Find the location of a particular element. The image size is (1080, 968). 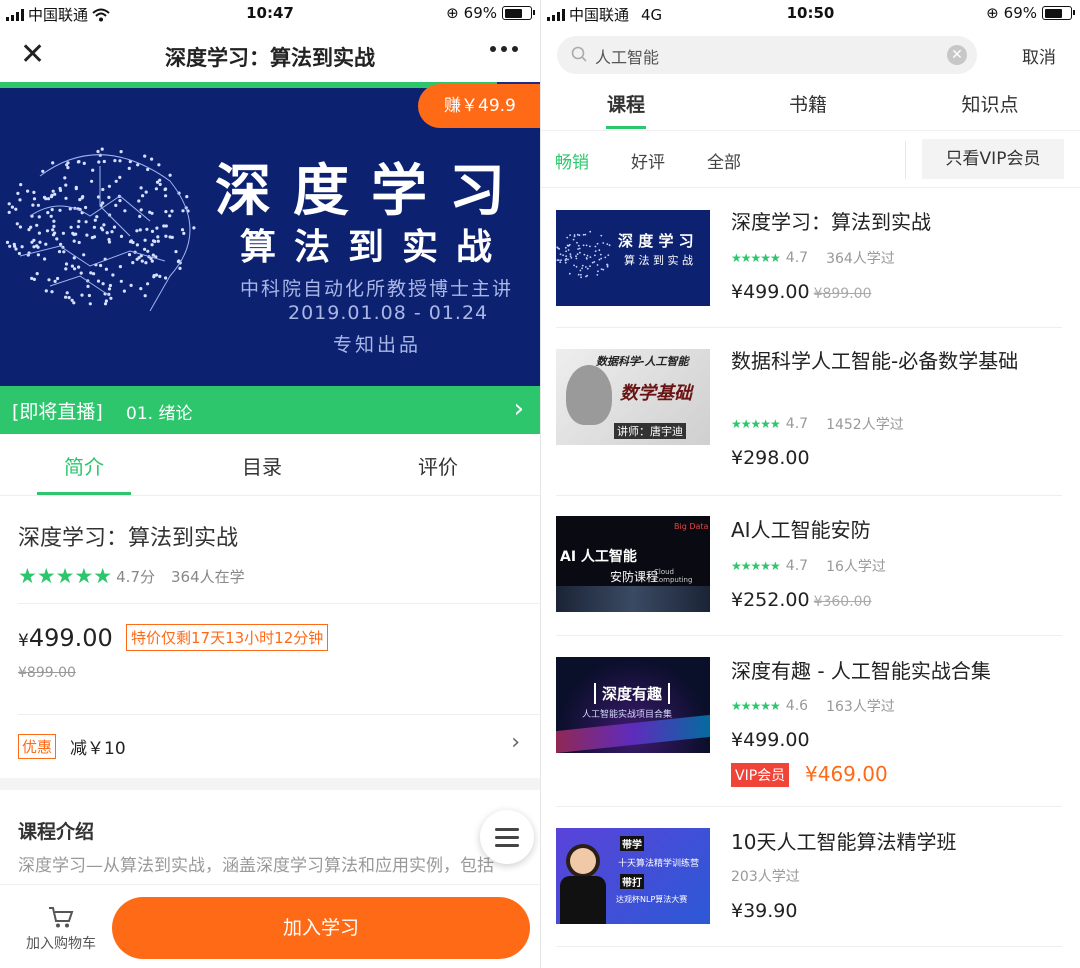

coupon-text: 减￥10 is located at coordinates (98, 749).